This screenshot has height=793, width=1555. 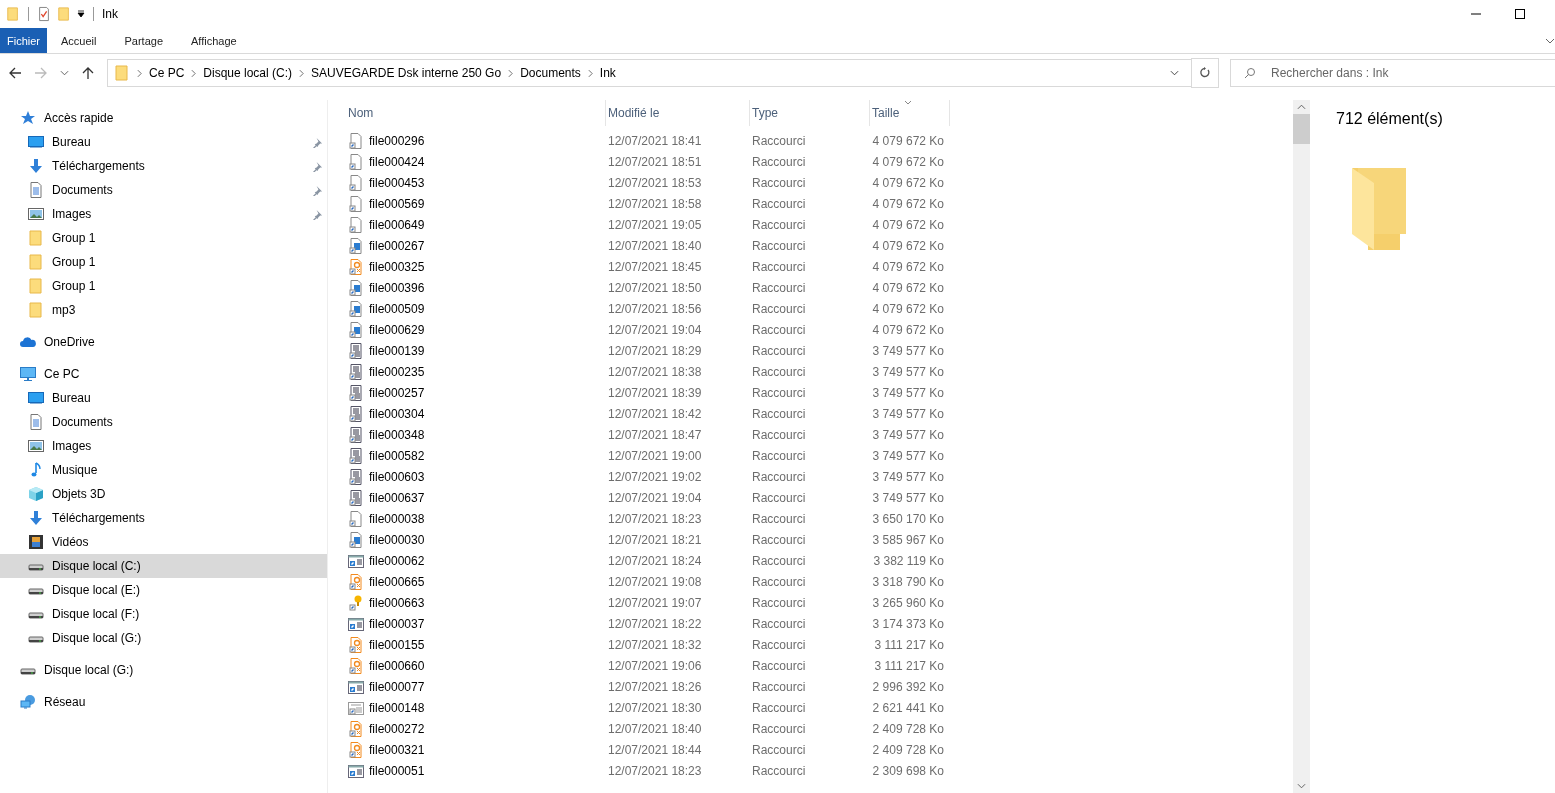 What do you see at coordinates (1392, 73) in the screenshot?
I see `search-field: Rechercher dans : Ink` at bounding box center [1392, 73].